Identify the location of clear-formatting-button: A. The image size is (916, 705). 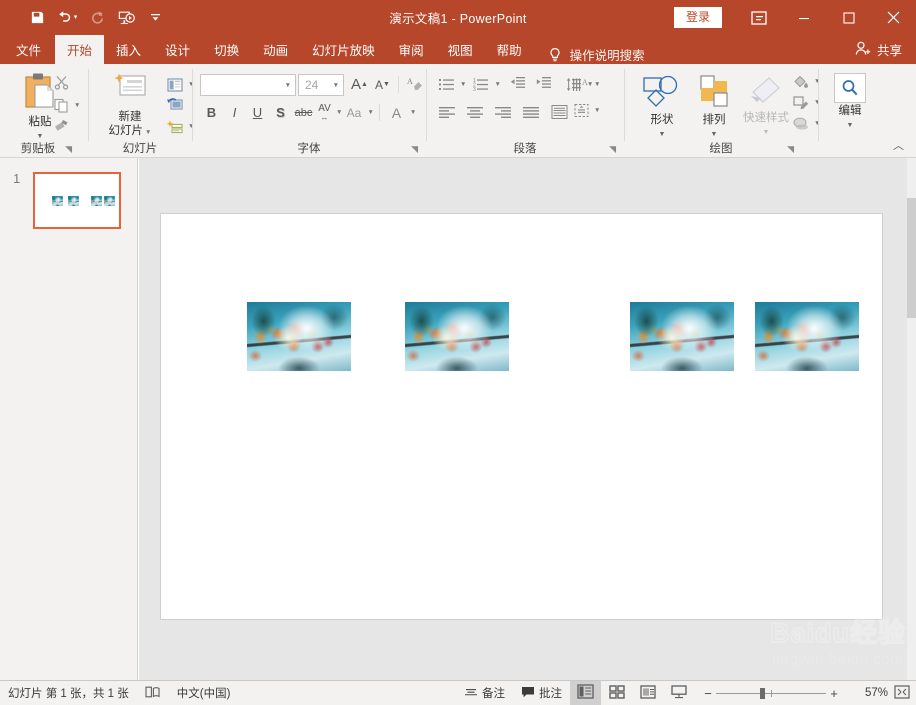
(414, 84).